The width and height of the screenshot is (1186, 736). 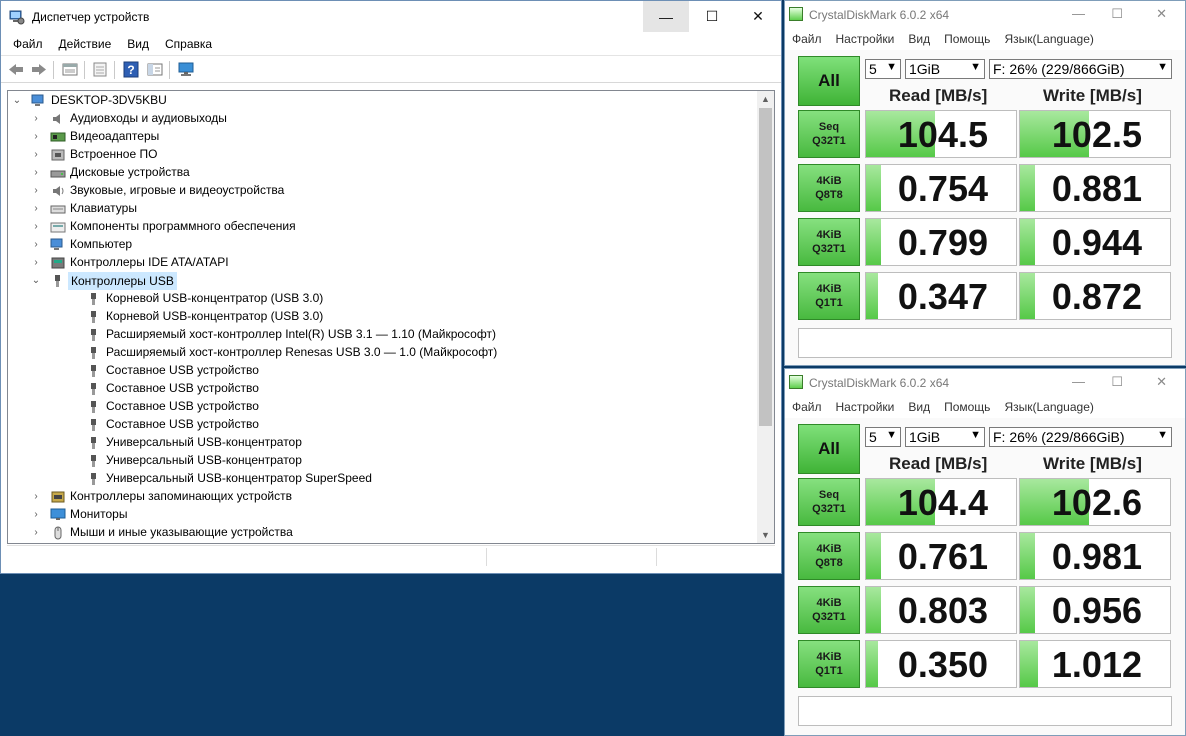 What do you see at coordinates (765, 99) in the screenshot?
I see `scroll-up-arrow-icon: ▲` at bounding box center [765, 99].